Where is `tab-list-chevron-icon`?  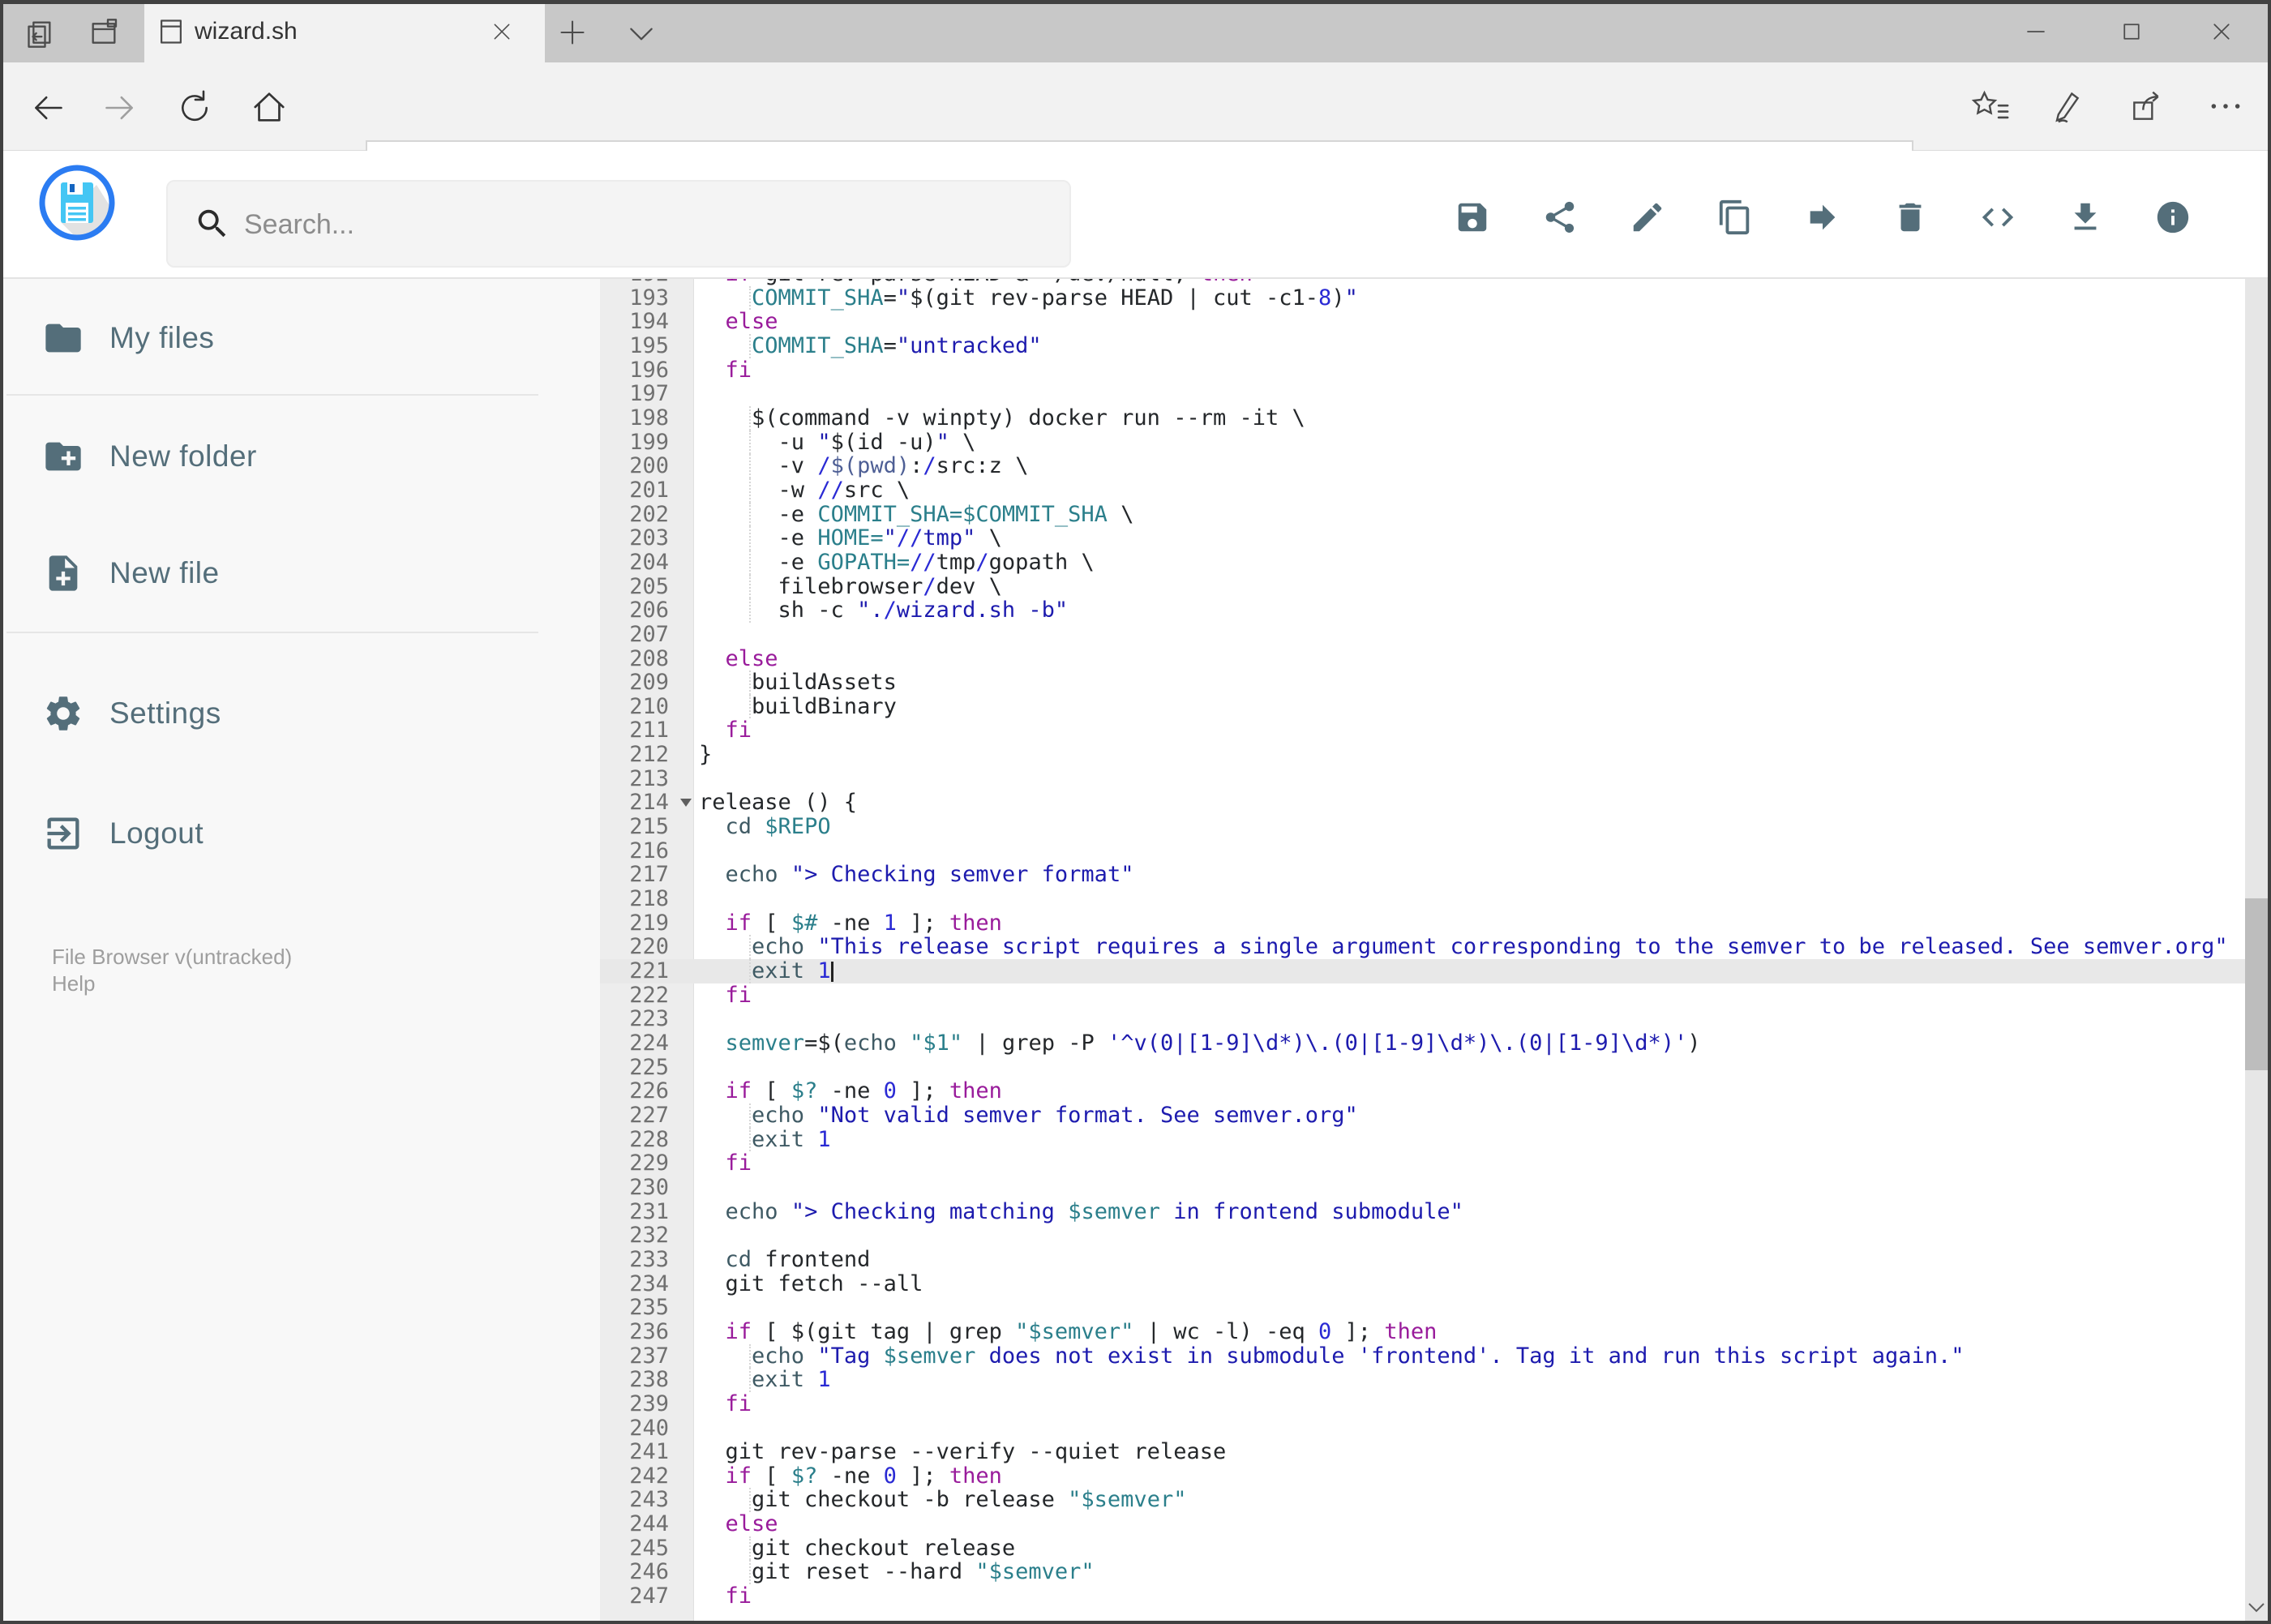 tab-list-chevron-icon is located at coordinates (642, 34).